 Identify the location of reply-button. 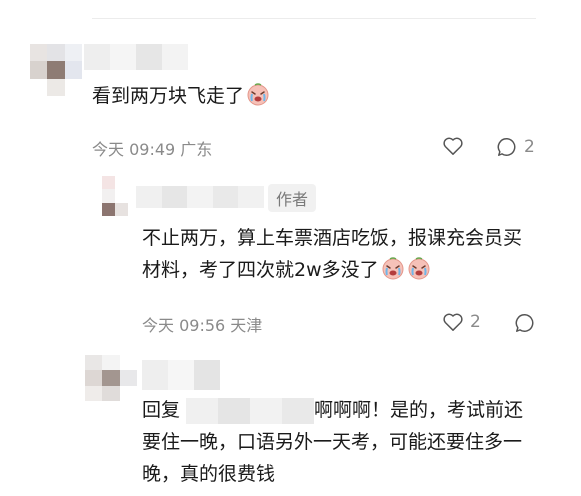
(525, 323).